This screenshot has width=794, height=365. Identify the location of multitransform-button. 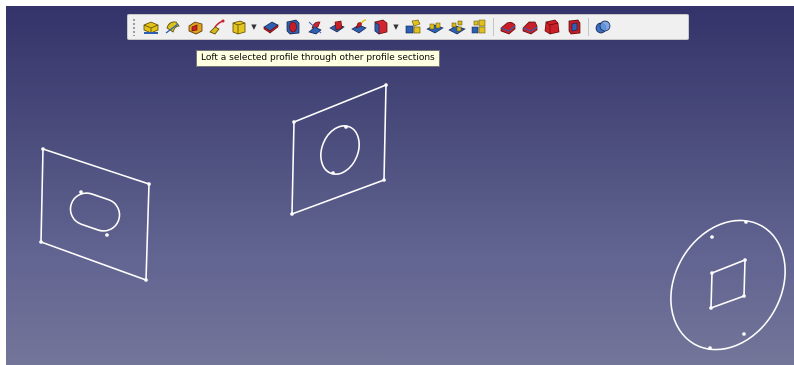
(479, 27).